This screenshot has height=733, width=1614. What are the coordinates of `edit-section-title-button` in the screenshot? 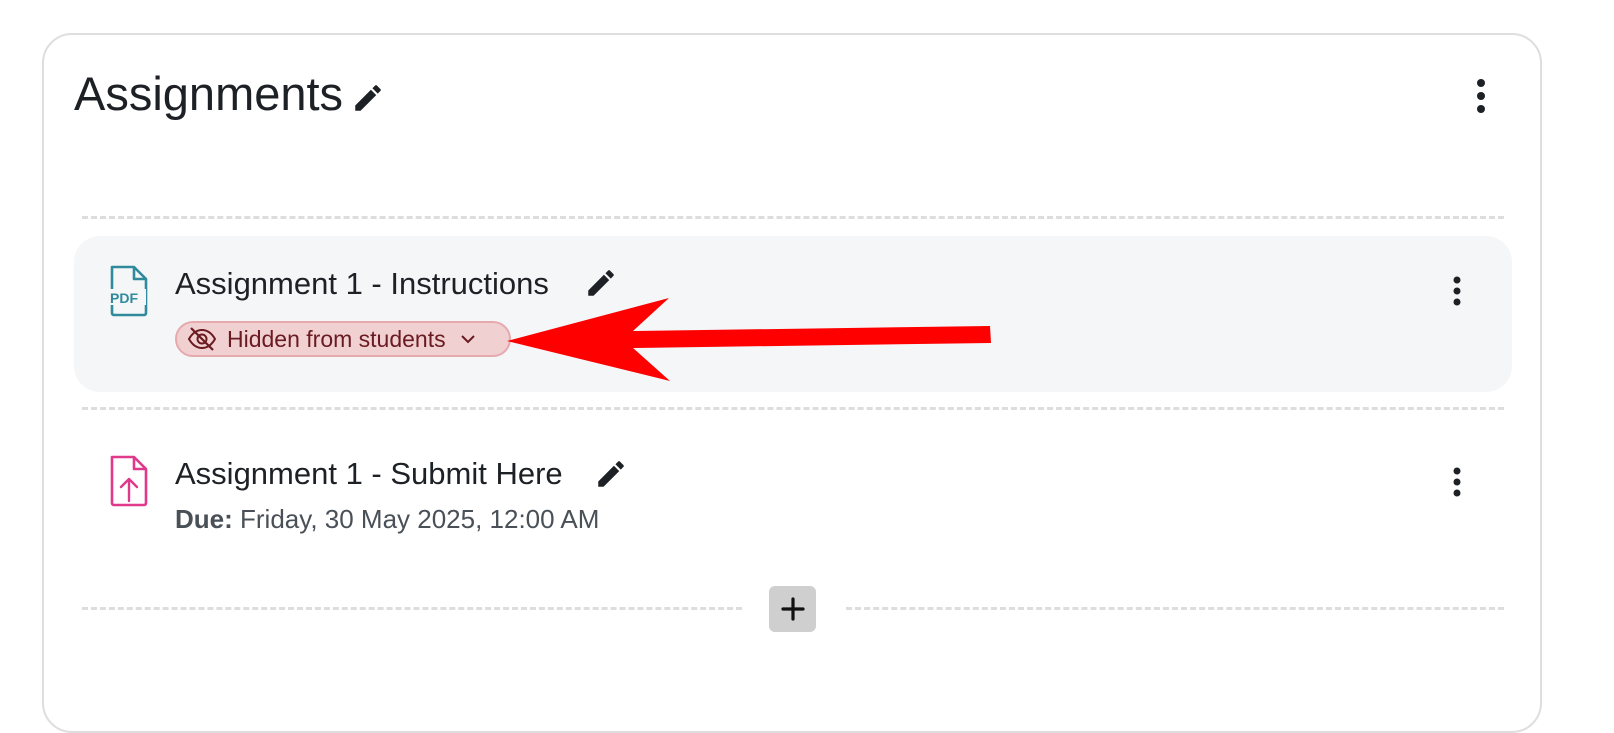 It's located at (368, 98).